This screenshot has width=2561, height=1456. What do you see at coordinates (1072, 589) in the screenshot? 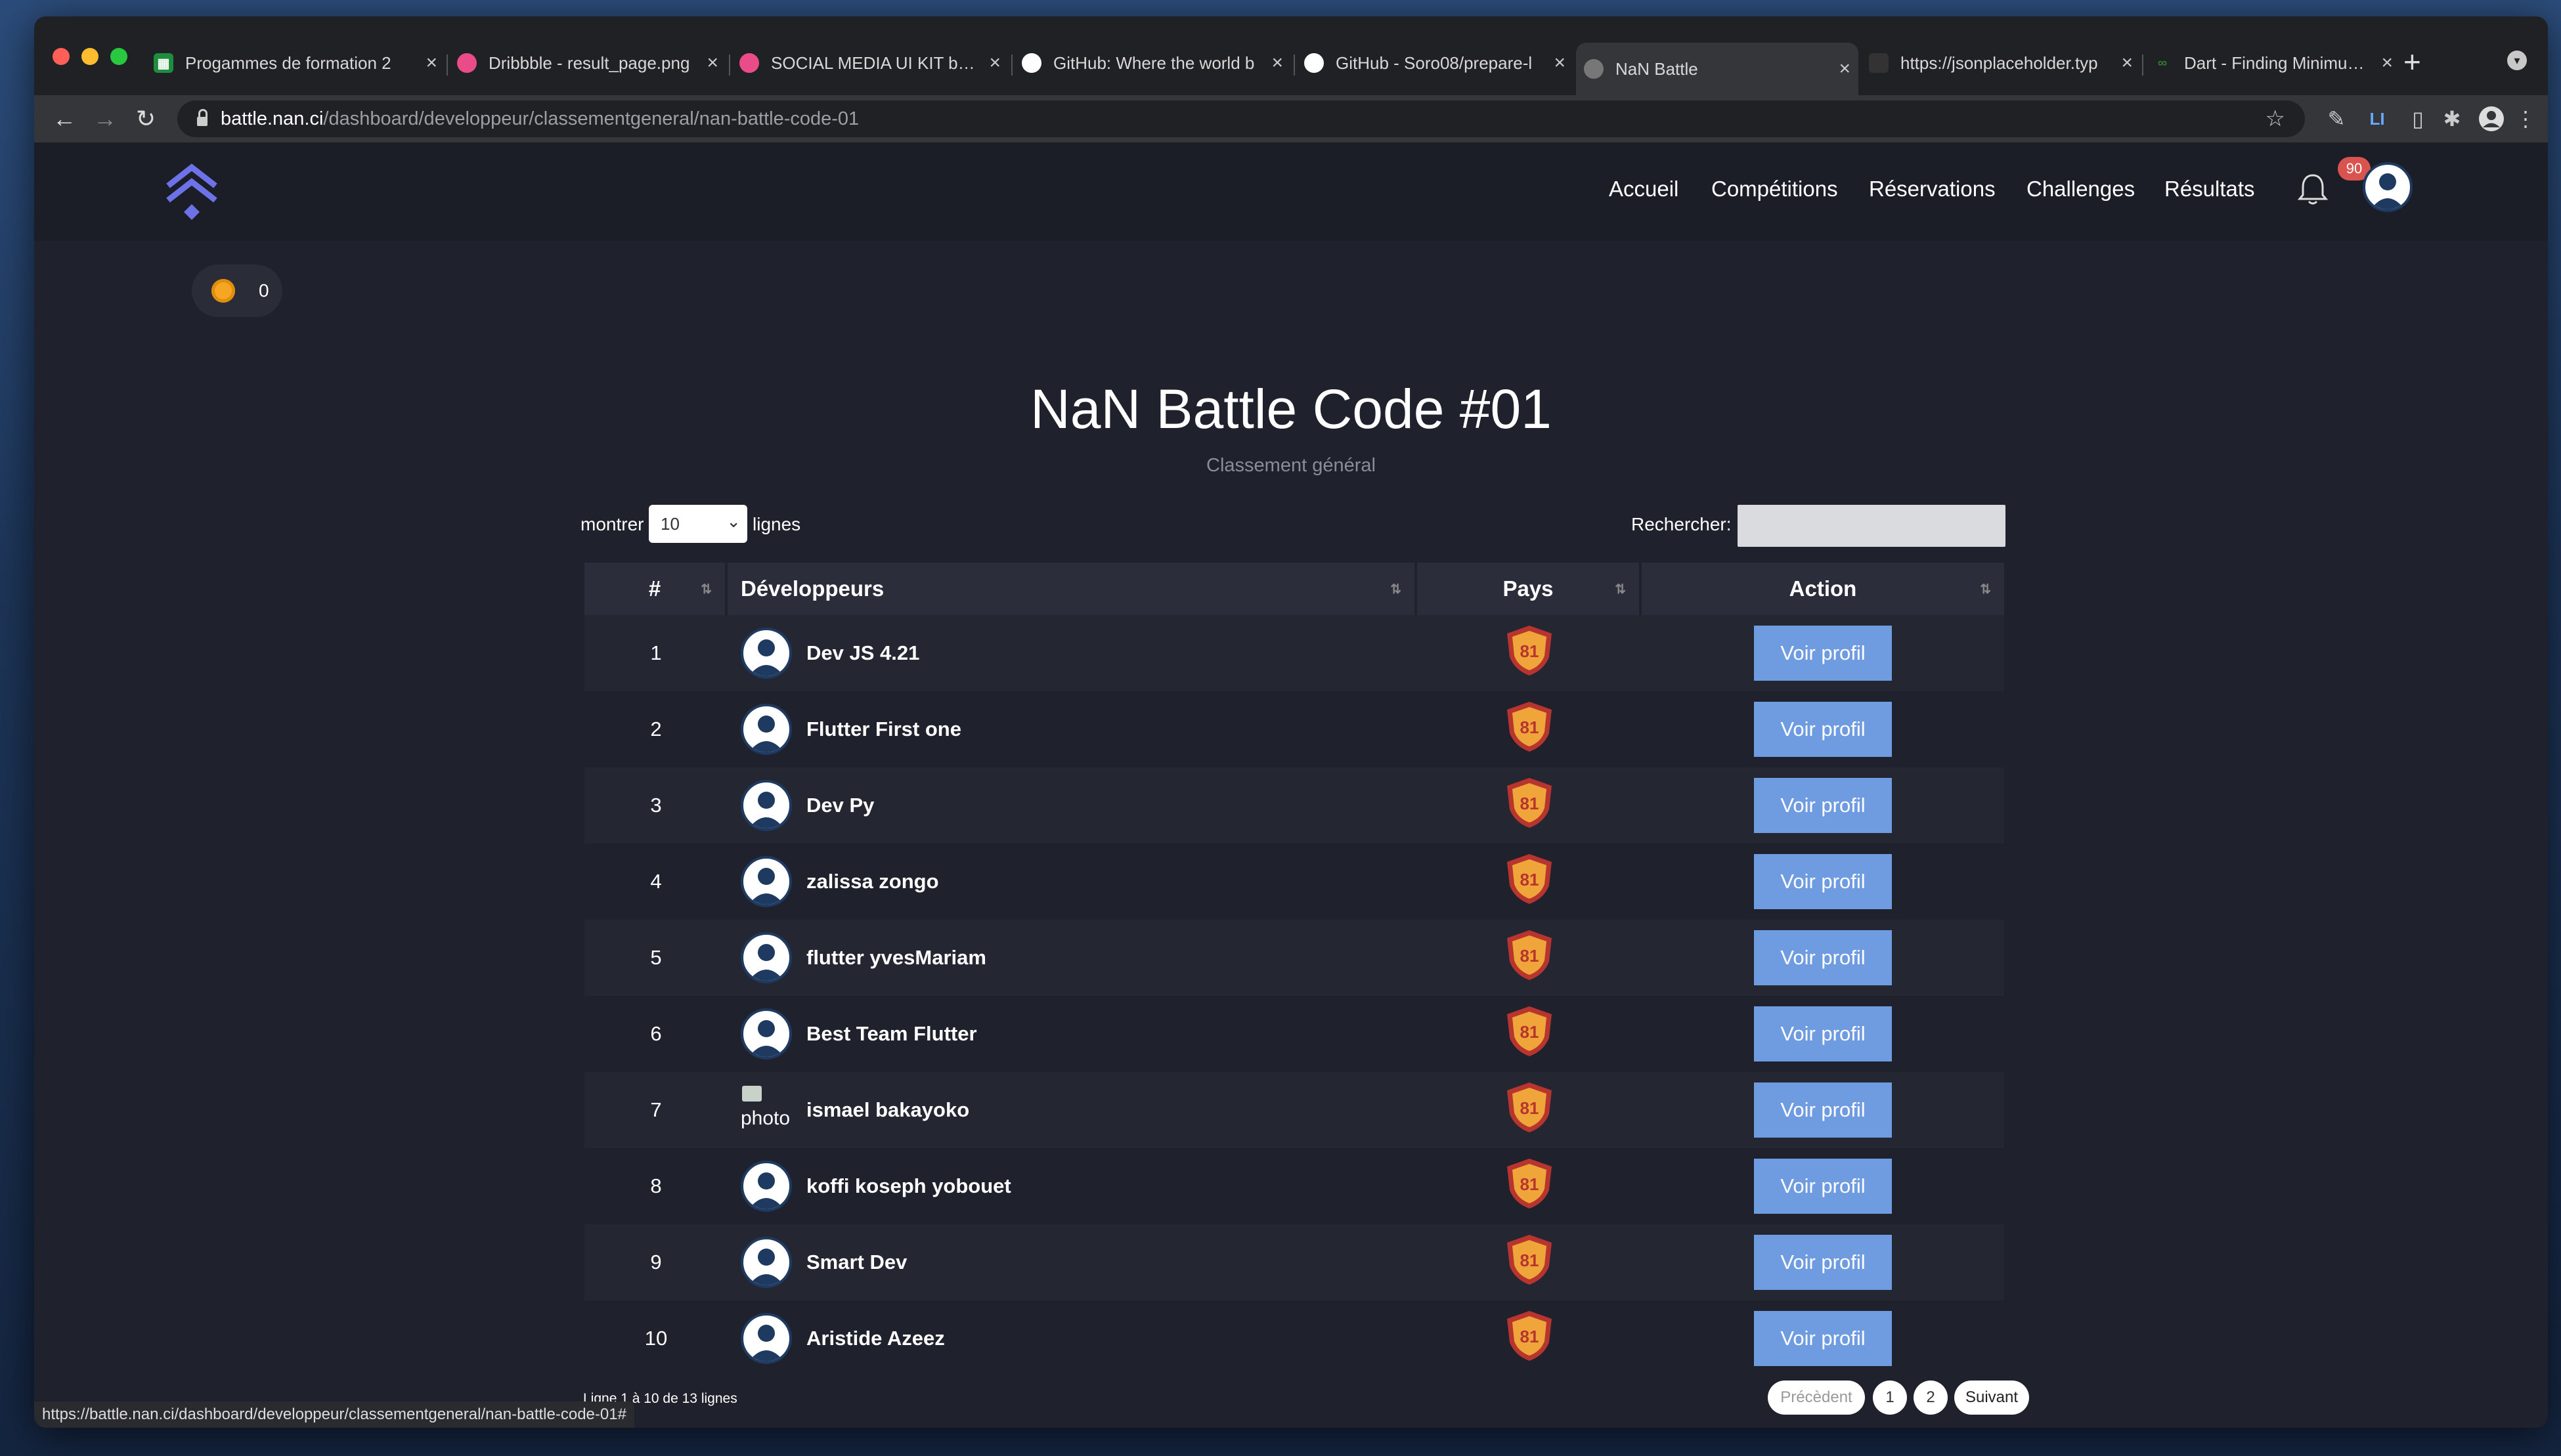
I see `column-header-developers: Développeurs ⇅` at bounding box center [1072, 589].